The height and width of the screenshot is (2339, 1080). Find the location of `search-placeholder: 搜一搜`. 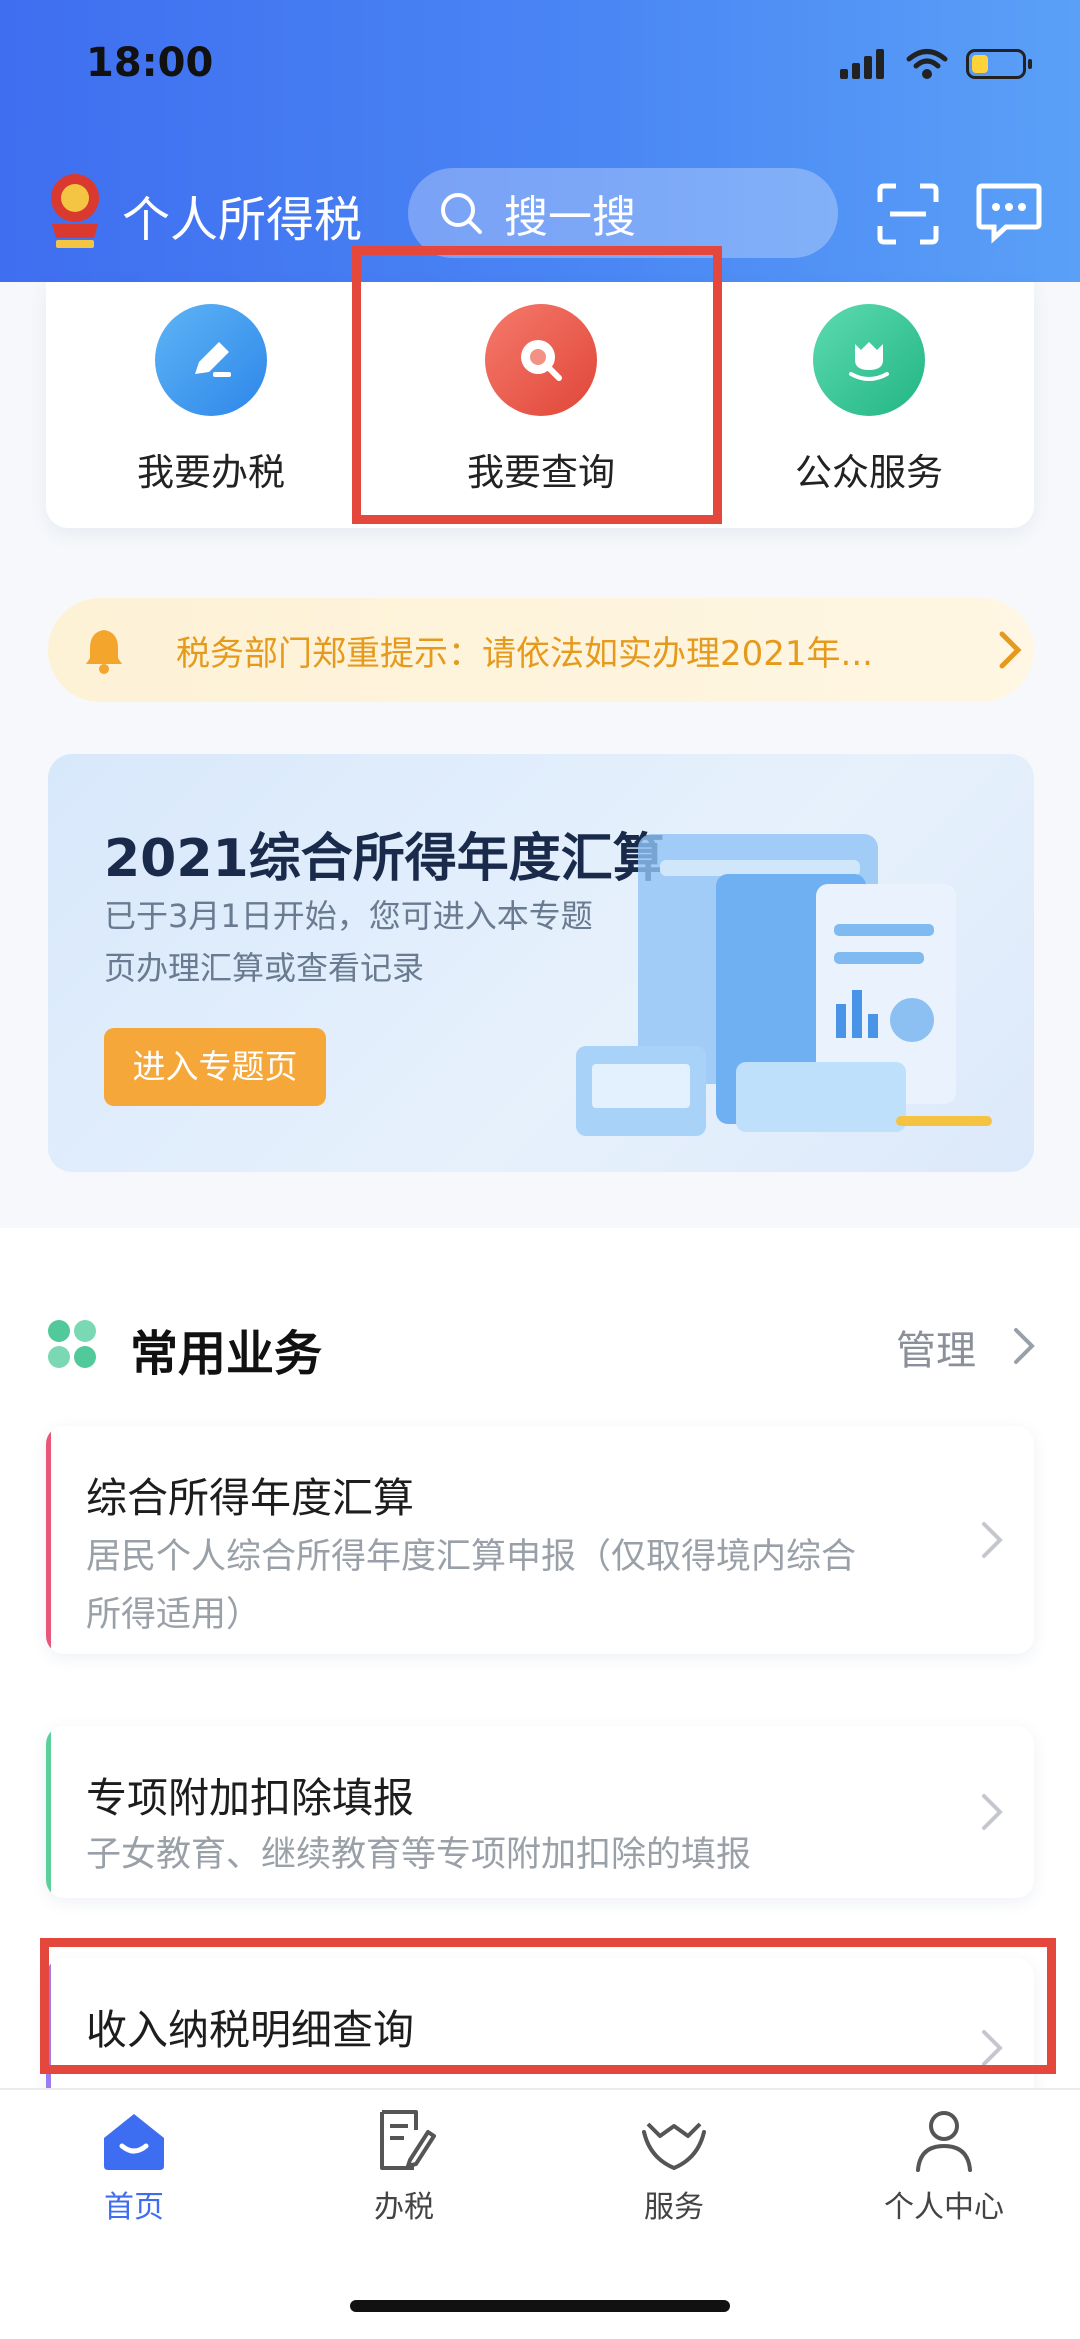

search-placeholder: 搜一搜 is located at coordinates (570, 217).